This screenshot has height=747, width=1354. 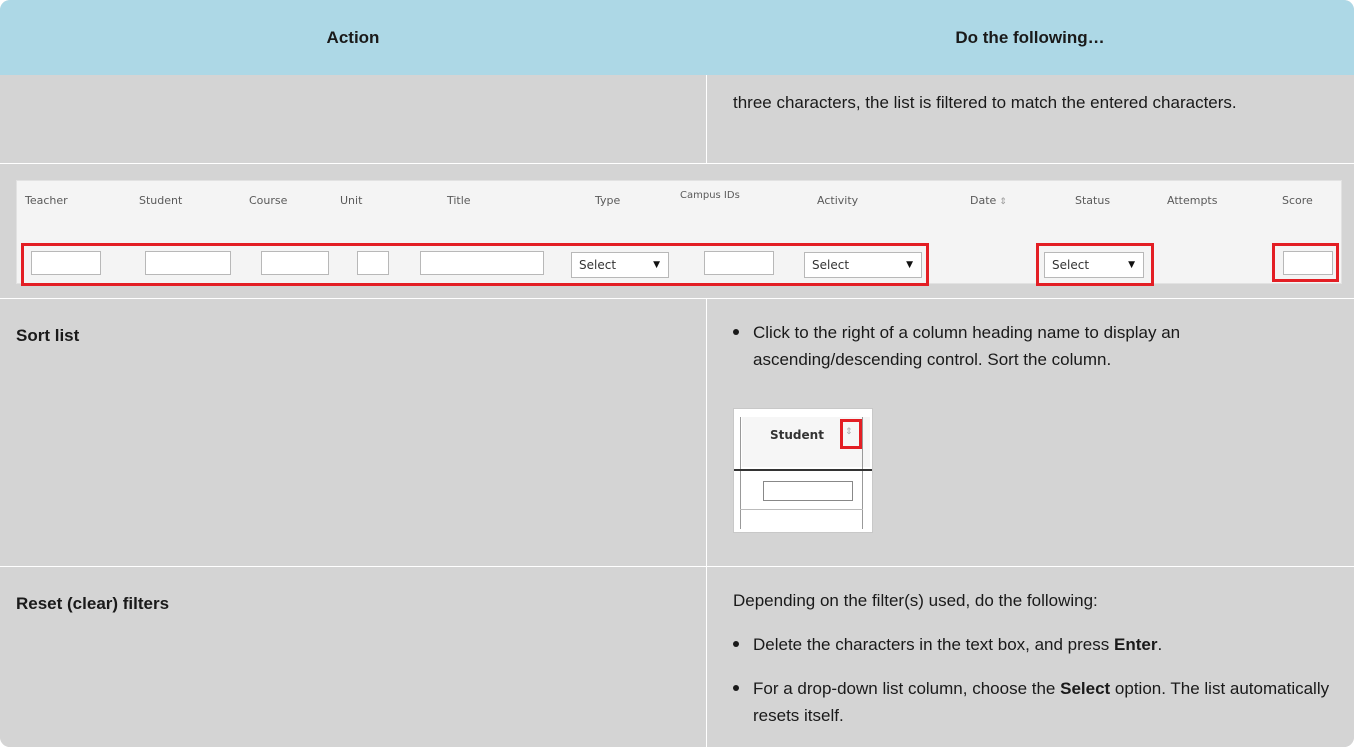 I want to click on mini-student-heading: Student, so click(x=797, y=435).